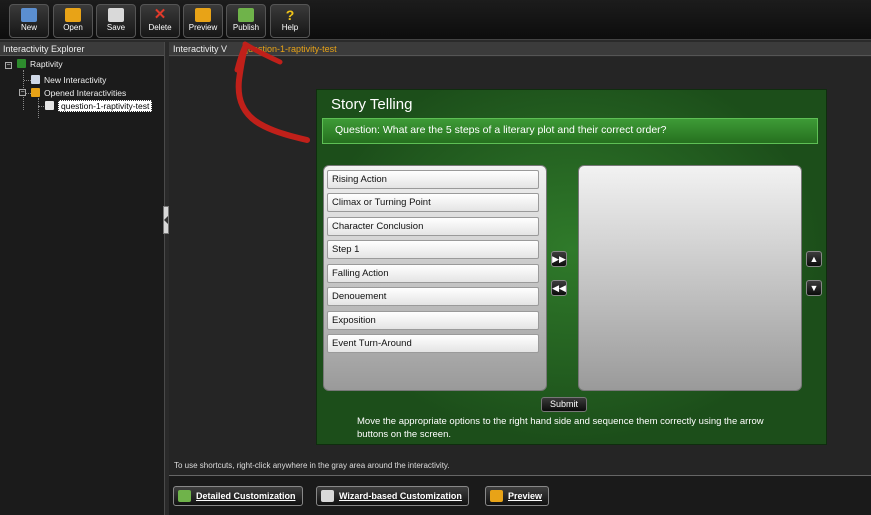 This screenshot has height=515, width=871. I want to click on down-arrow-icon: ▼, so click(814, 288).